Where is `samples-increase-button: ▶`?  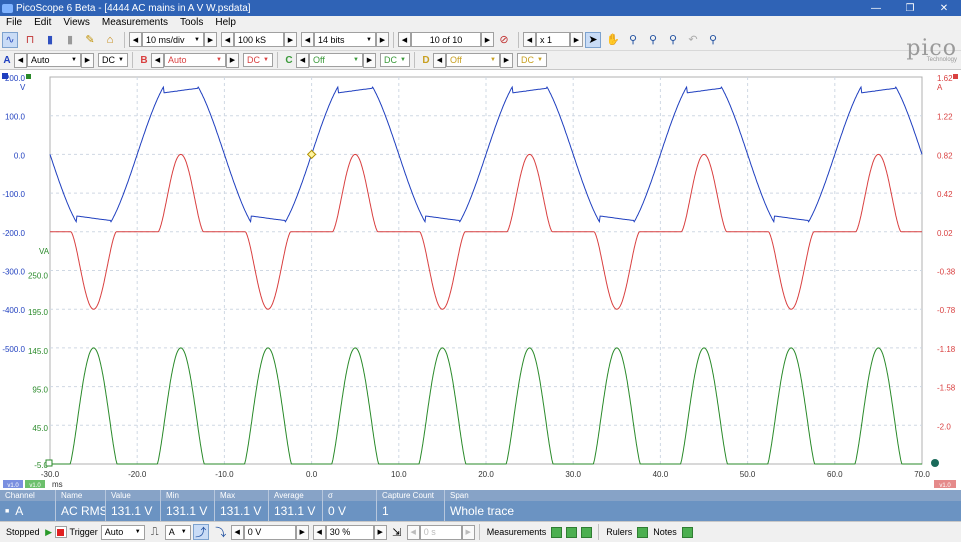 samples-increase-button: ▶ is located at coordinates (290, 39).